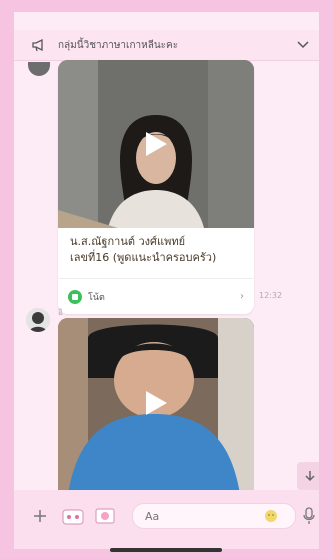  I want to click on note-icon, so click(75, 296).